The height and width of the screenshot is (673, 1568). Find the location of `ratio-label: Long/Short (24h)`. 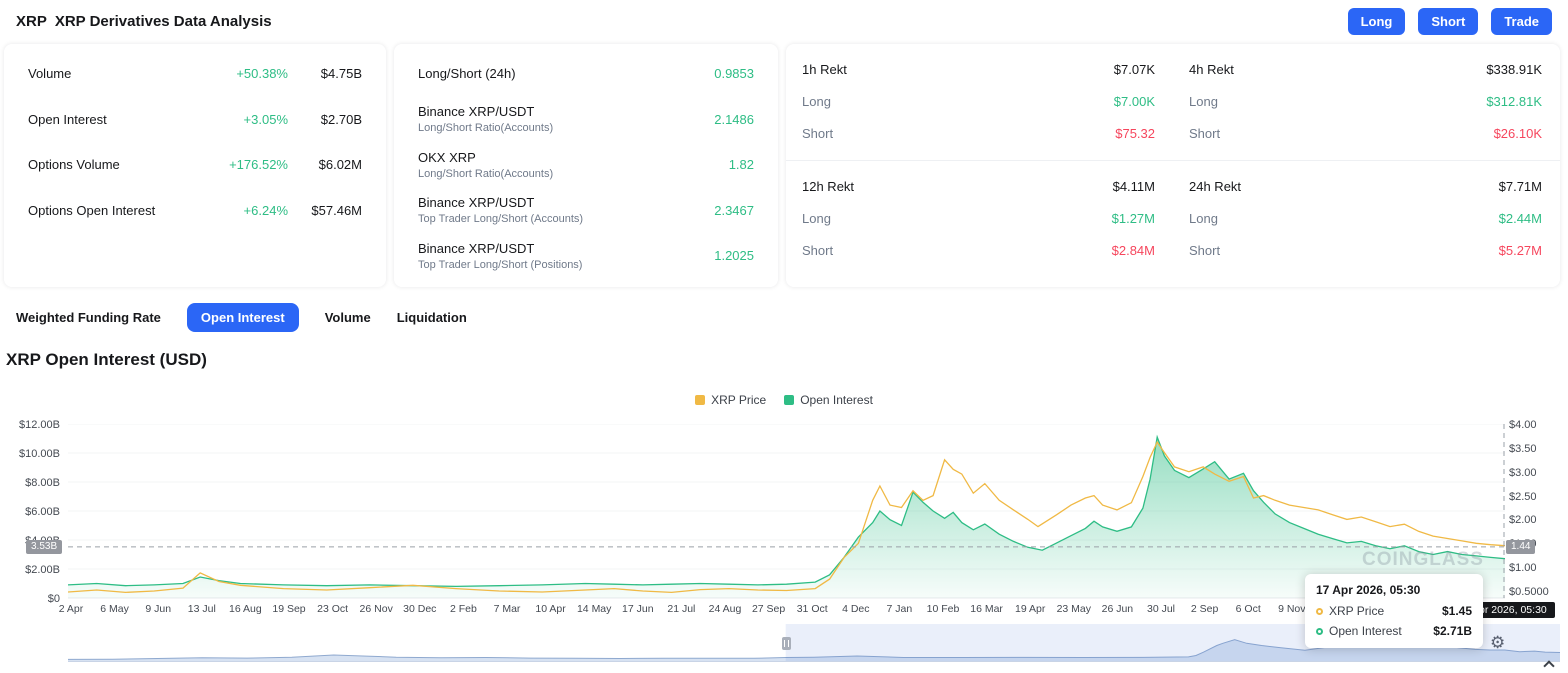

ratio-label: Long/Short (24h) is located at coordinates (467, 74).